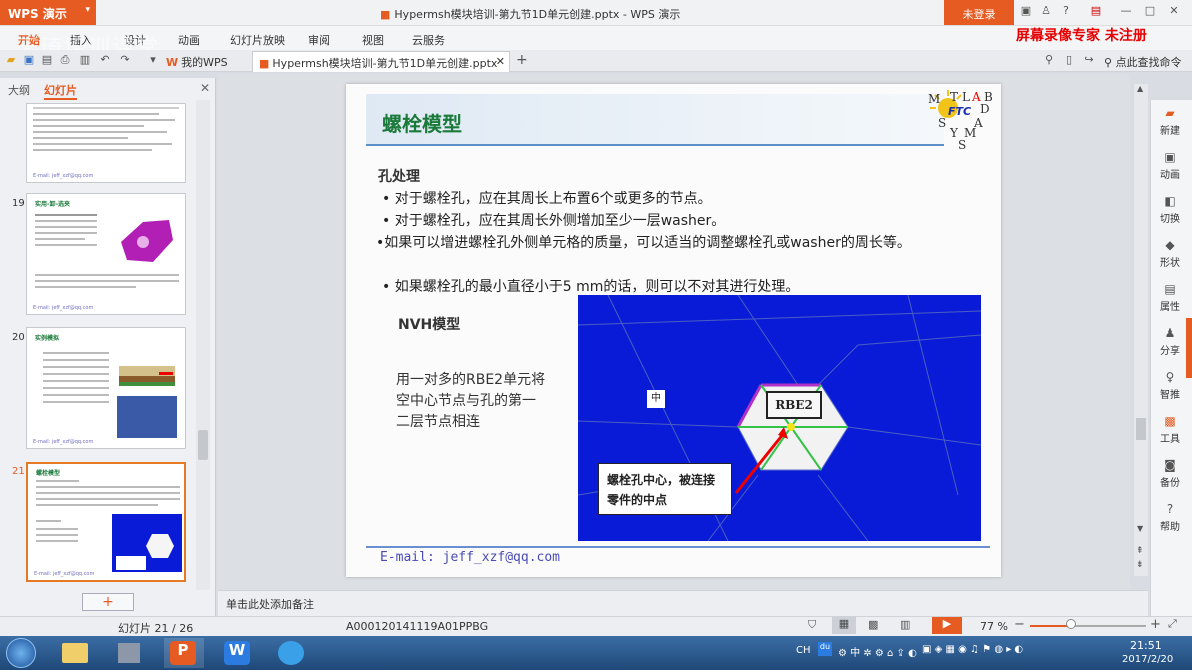  What do you see at coordinates (1150, 12) in the screenshot?
I see `maximize-icon: □` at bounding box center [1150, 12].